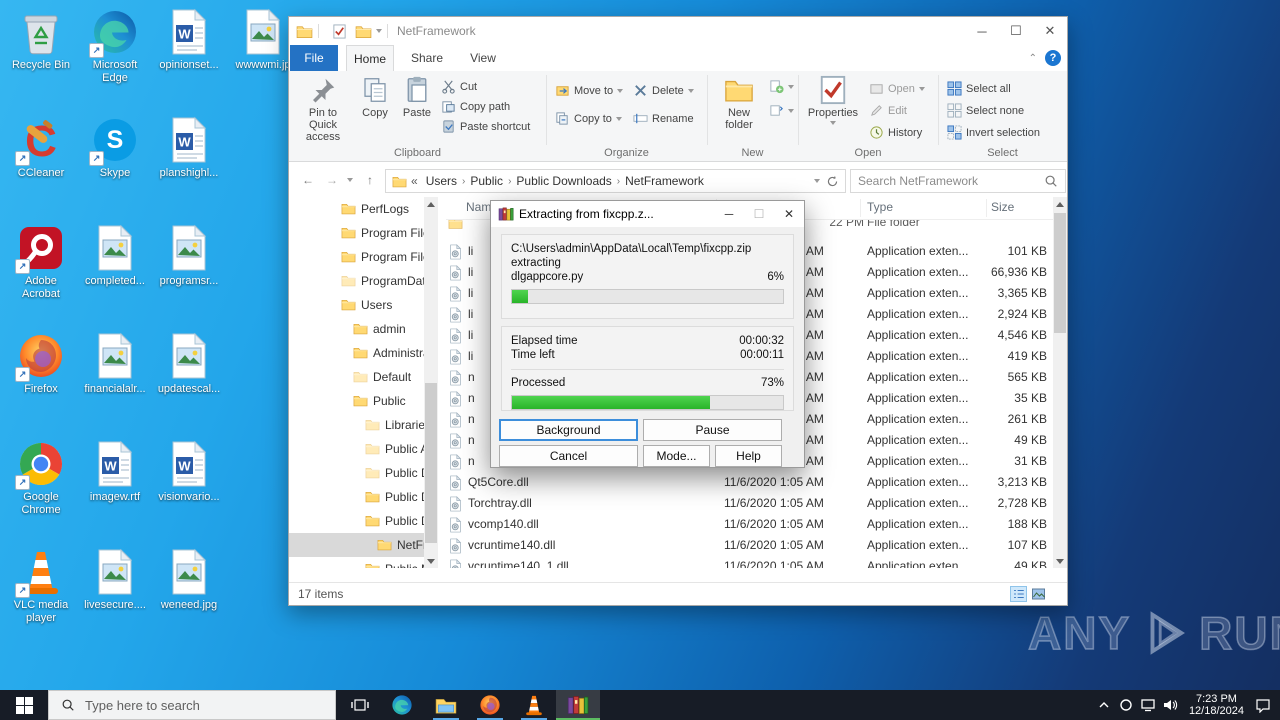 The height and width of the screenshot is (720, 1280). I want to click on copy-button: Copy, so click(375, 97).